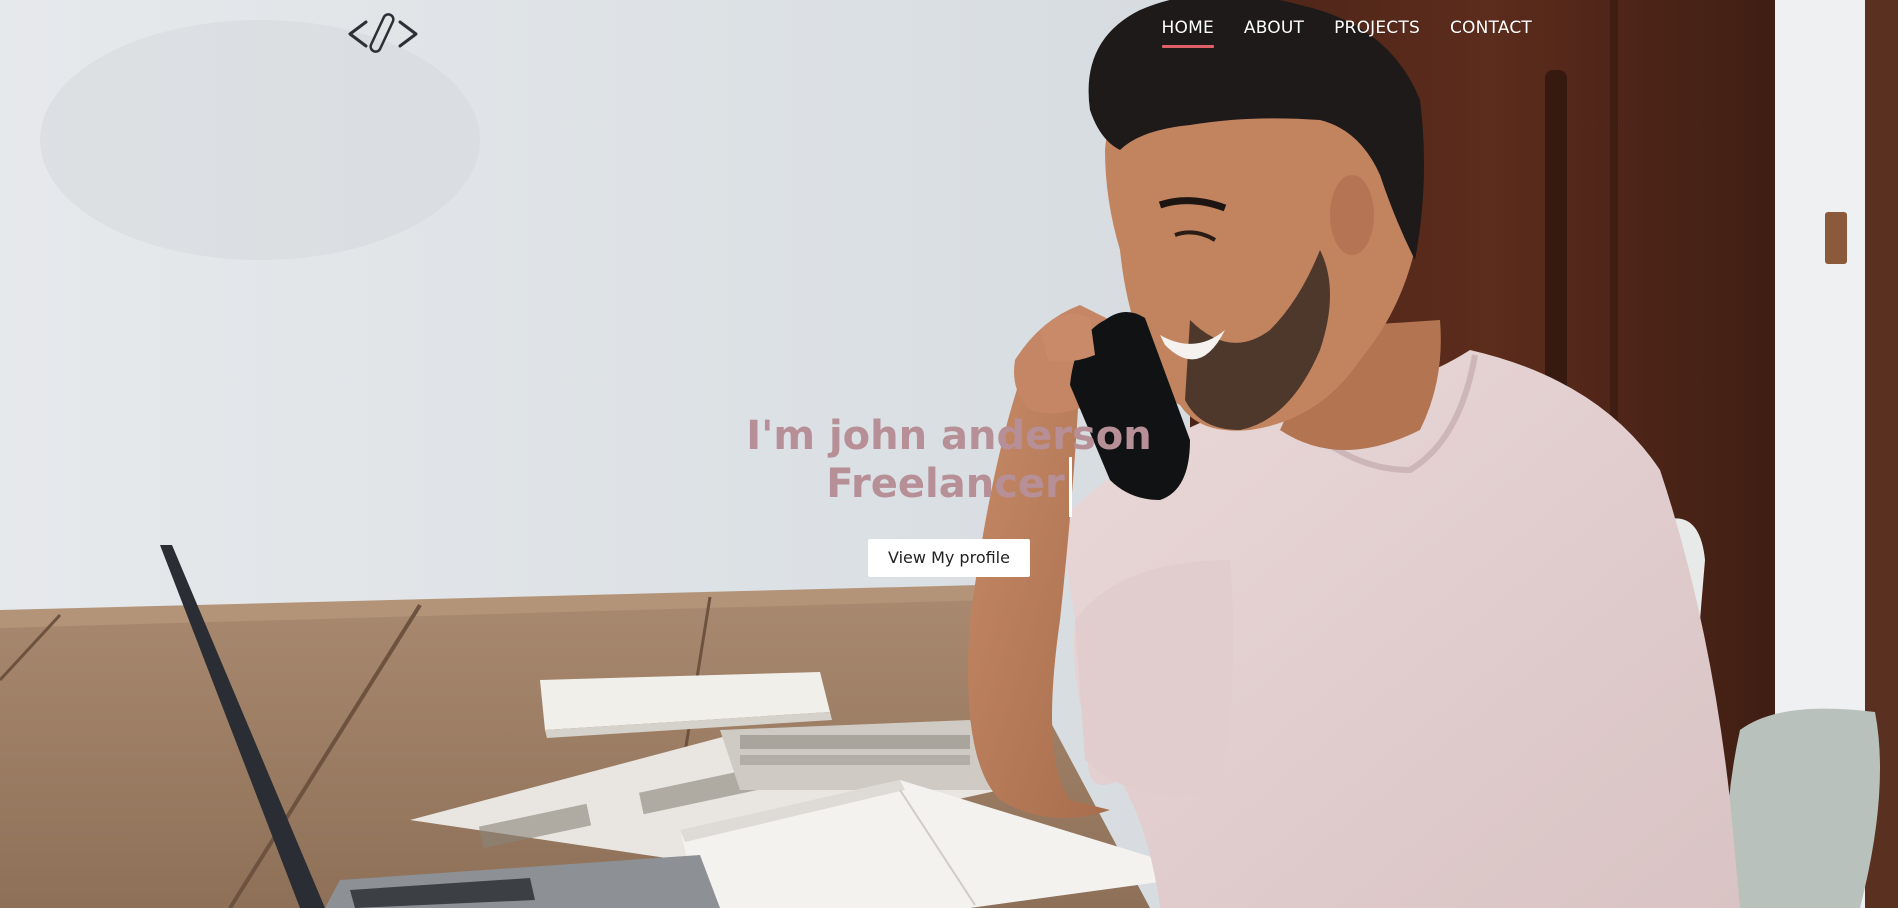  I want to click on typing-cursor, so click(1070, 486).